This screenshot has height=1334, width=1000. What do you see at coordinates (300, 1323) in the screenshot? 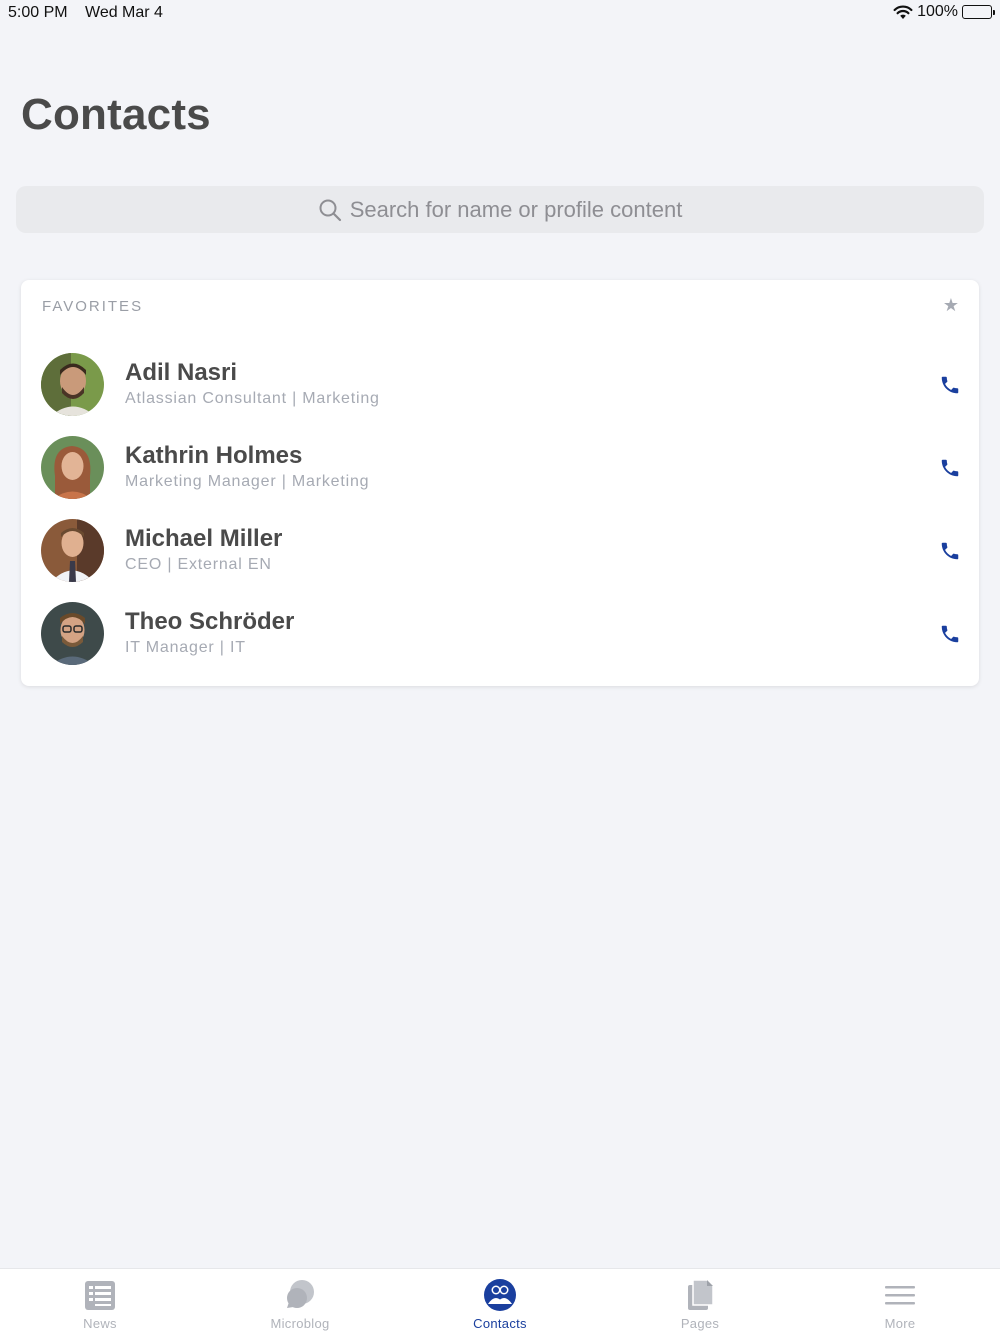
I see `tab-label: Microblog` at bounding box center [300, 1323].